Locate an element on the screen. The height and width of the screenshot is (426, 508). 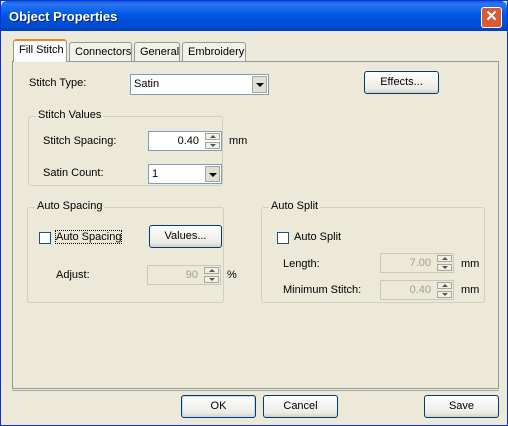
minimum-stitch-unit: mm is located at coordinates (470, 290).